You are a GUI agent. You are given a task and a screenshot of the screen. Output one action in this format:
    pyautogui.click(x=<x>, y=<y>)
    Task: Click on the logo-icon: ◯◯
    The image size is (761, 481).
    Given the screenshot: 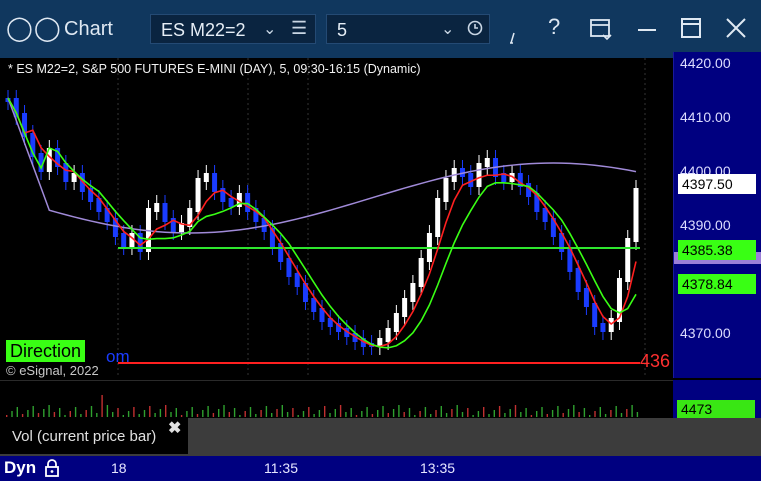 What is the action you would take?
    pyautogui.click(x=34, y=28)
    